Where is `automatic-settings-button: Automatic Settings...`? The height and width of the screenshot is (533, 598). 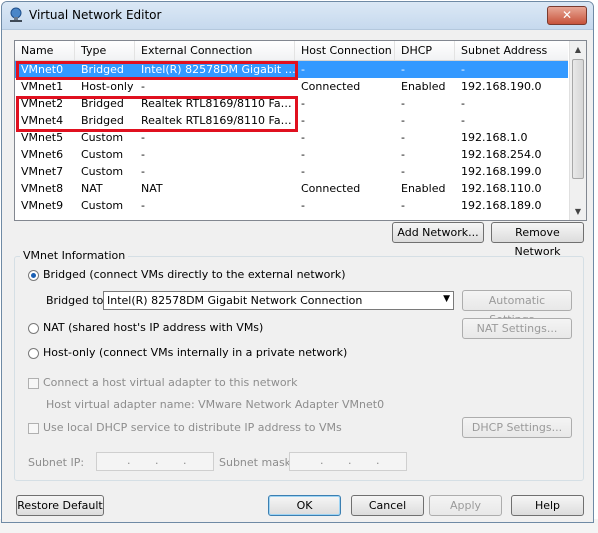
automatic-settings-button: Automatic Settings... is located at coordinates (517, 308).